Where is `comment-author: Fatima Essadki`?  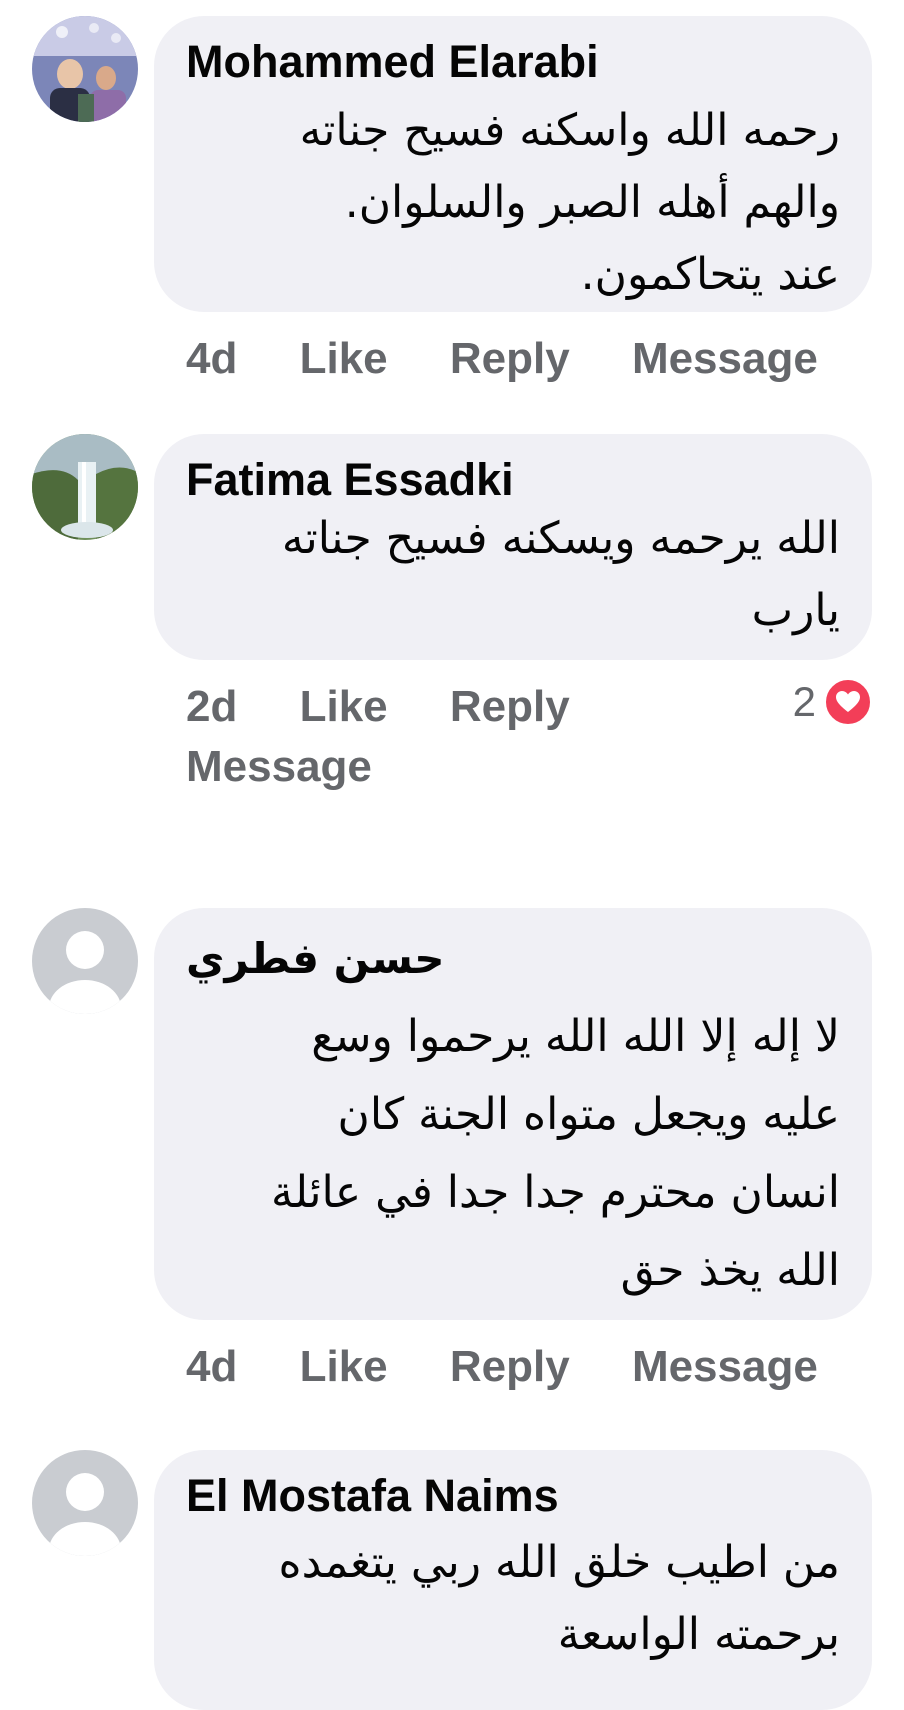 comment-author: Fatima Essadki is located at coordinates (350, 480).